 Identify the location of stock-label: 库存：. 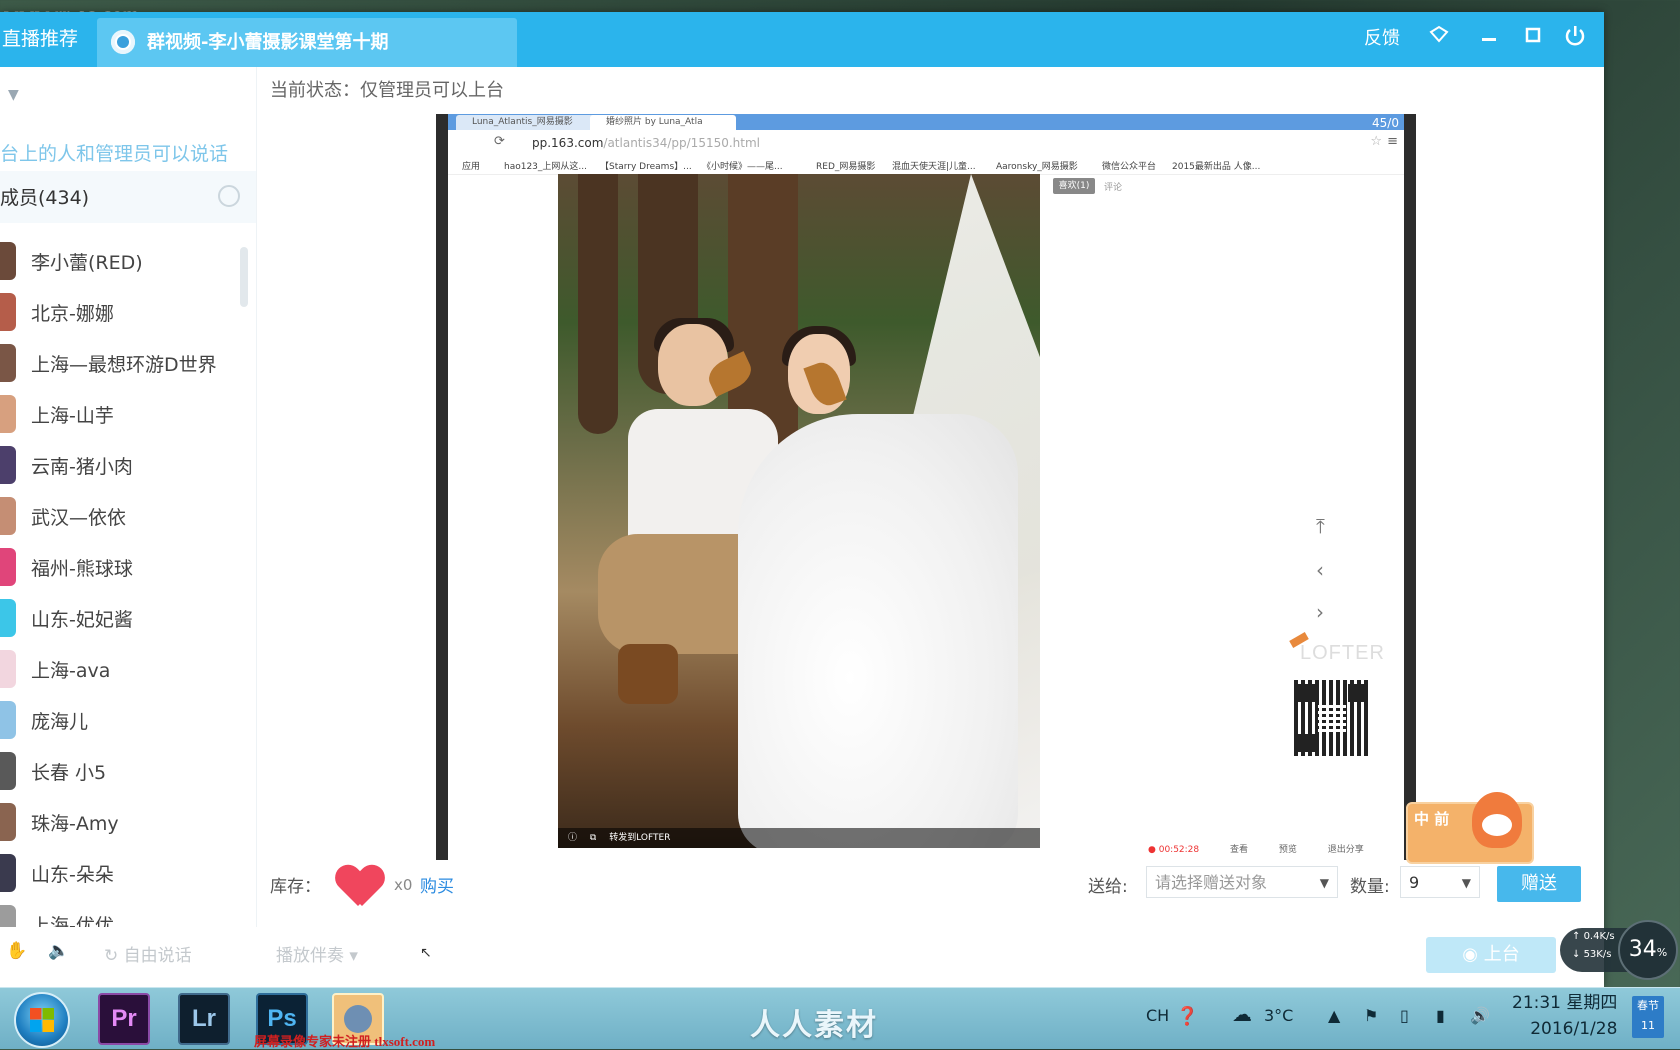
(295, 887).